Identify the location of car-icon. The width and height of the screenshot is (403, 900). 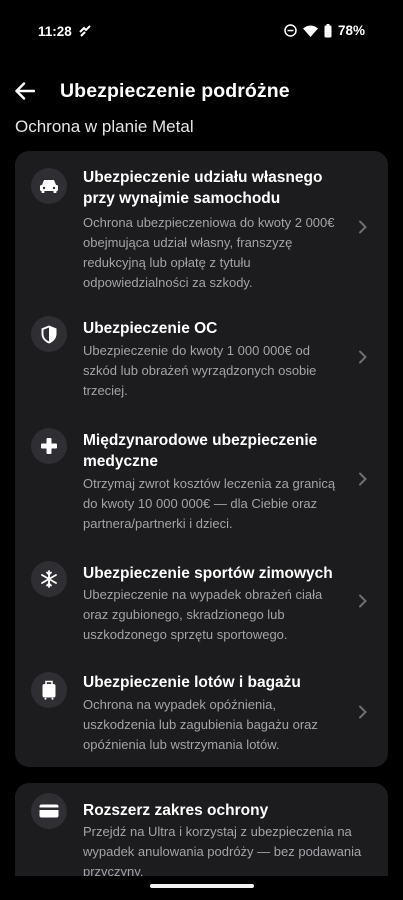
(49, 186).